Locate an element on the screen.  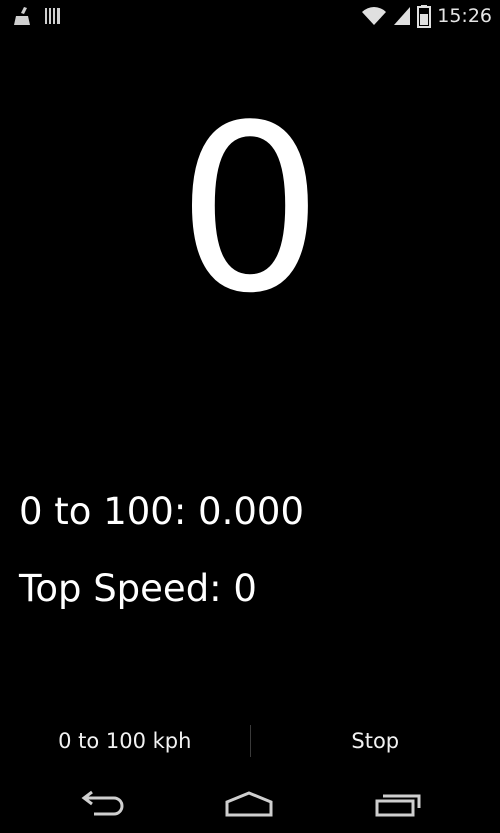
status-right-icons: 15:26 is located at coordinates (426, 16).